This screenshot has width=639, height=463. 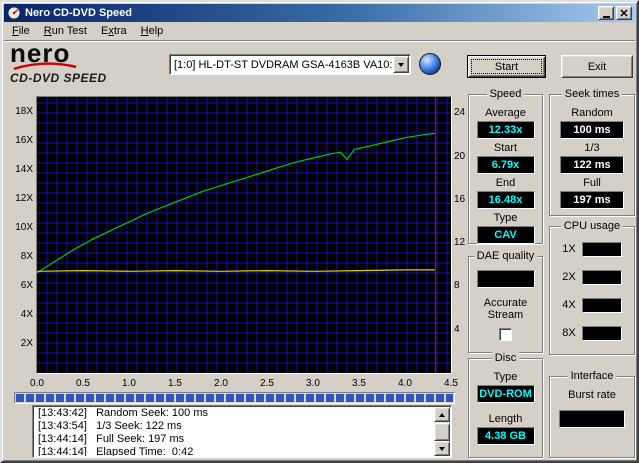 What do you see at coordinates (313, 383) in the screenshot?
I see `x-axis-tick: 3.0` at bounding box center [313, 383].